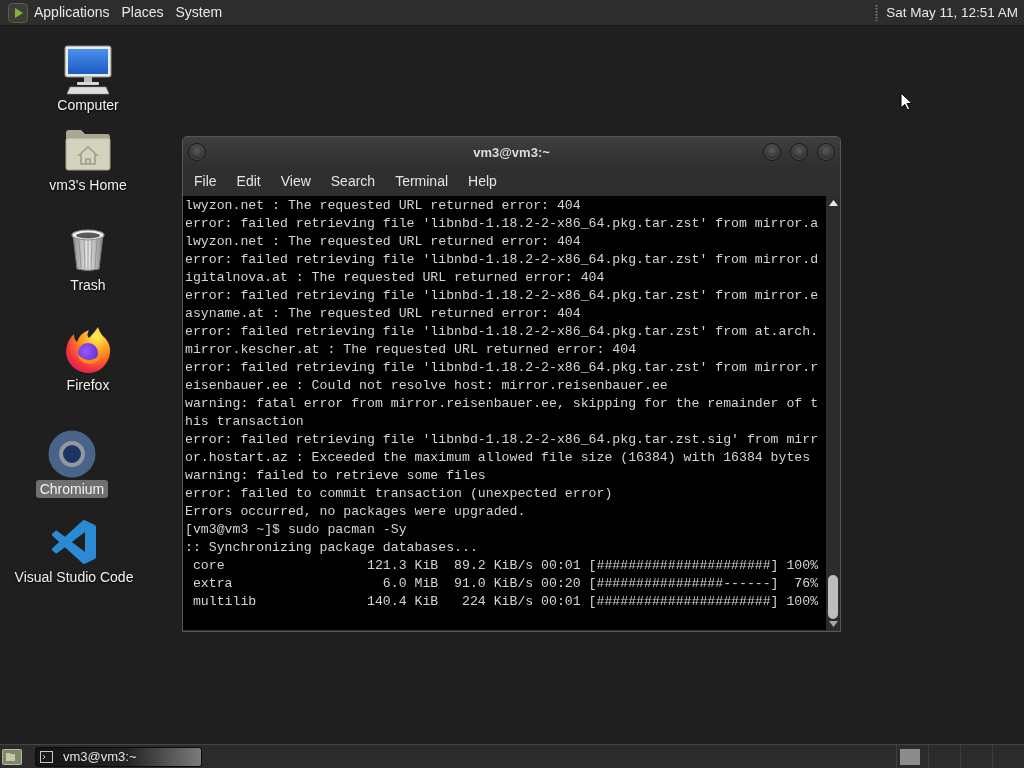 The image size is (1024, 768). Describe the element at coordinates (411, 350) in the screenshot. I see `terminal-line: mirror.kescher.at : The requested URL returned error: 404` at that location.